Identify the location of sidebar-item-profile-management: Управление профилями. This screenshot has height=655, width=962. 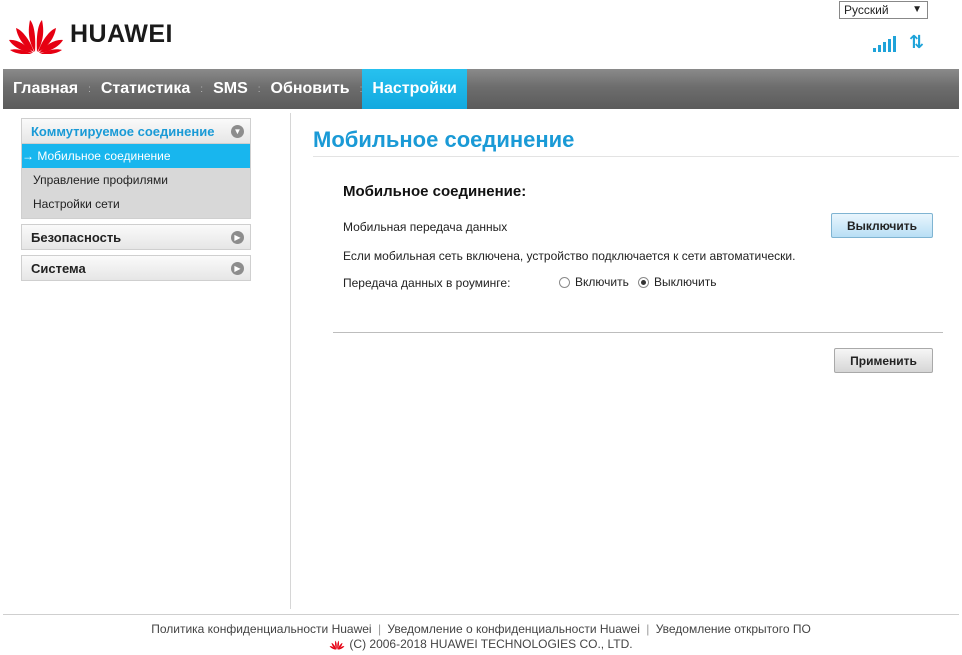
(136, 180).